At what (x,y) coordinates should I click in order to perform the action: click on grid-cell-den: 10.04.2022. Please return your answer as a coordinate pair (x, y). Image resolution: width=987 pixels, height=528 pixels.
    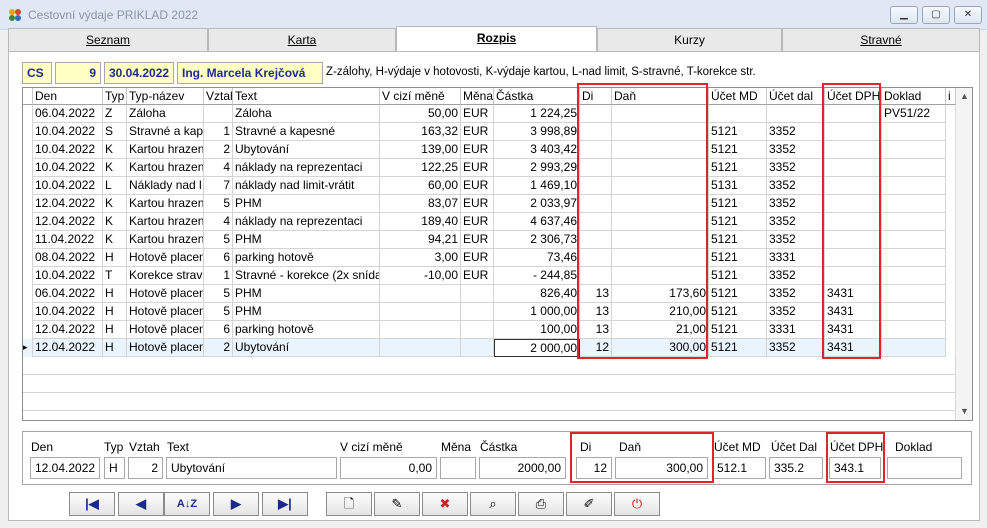
    Looking at the image, I should click on (68, 168).